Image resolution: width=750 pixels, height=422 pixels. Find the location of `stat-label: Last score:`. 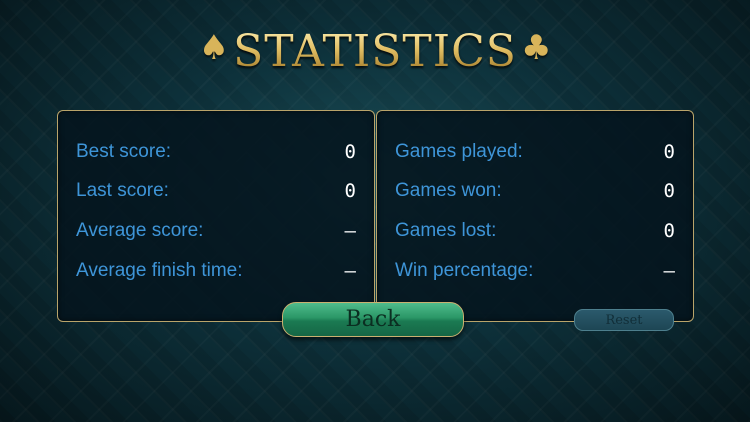

stat-label: Last score: is located at coordinates (122, 190).